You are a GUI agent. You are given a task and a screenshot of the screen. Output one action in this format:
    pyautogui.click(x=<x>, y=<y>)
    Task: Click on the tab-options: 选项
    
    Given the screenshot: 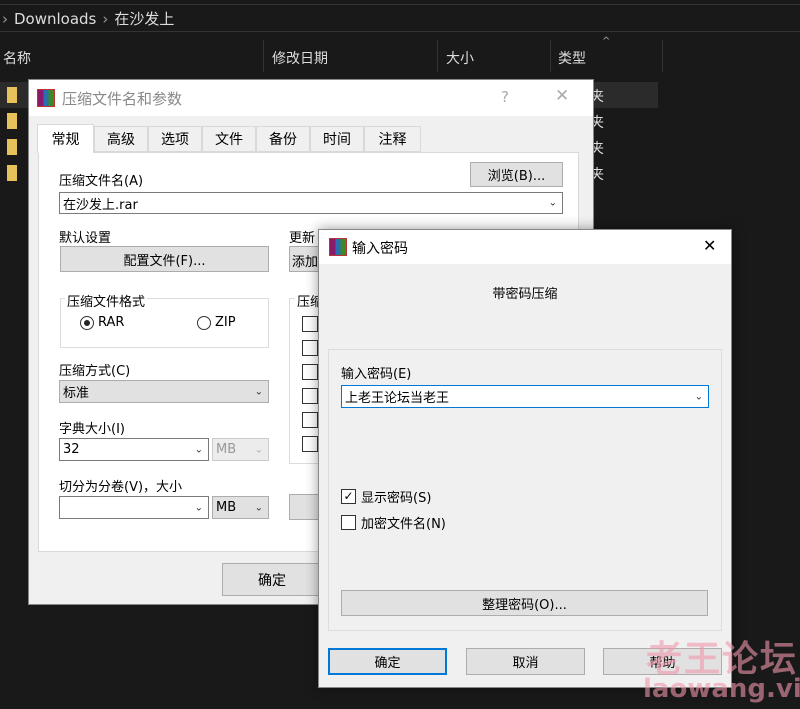 What is the action you would take?
    pyautogui.click(x=175, y=139)
    